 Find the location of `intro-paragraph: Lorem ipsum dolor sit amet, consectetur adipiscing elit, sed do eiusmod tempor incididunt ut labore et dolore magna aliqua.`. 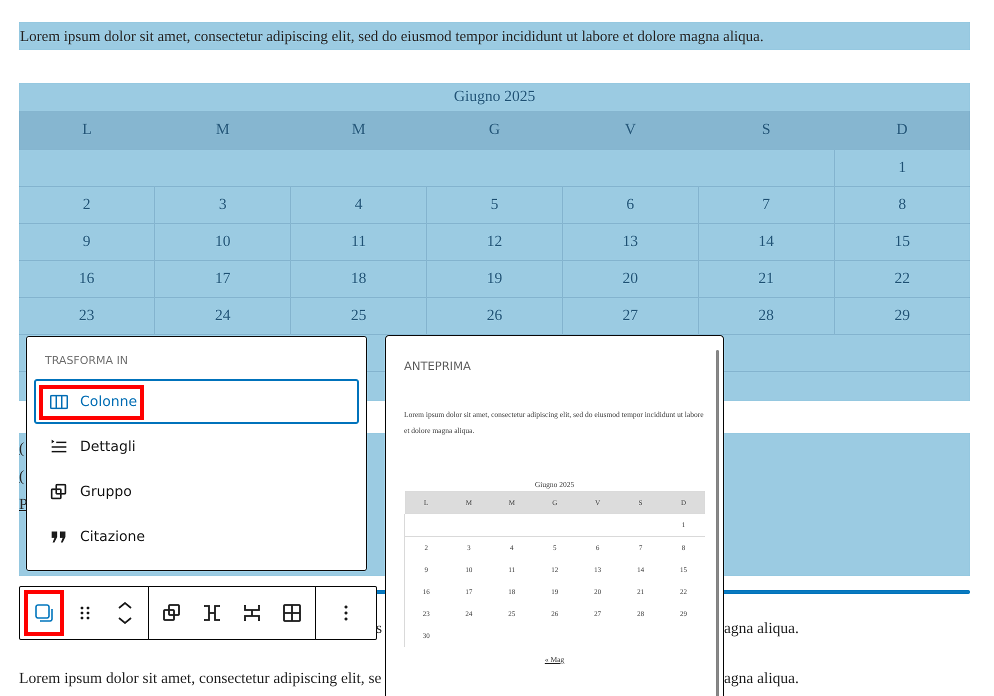

intro-paragraph: Lorem ipsum dolor sit amet, consectetur adipiscing elit, sed do eiusmod tempor incididunt ut labore et dolore magna aliqua. is located at coordinates (494, 36).